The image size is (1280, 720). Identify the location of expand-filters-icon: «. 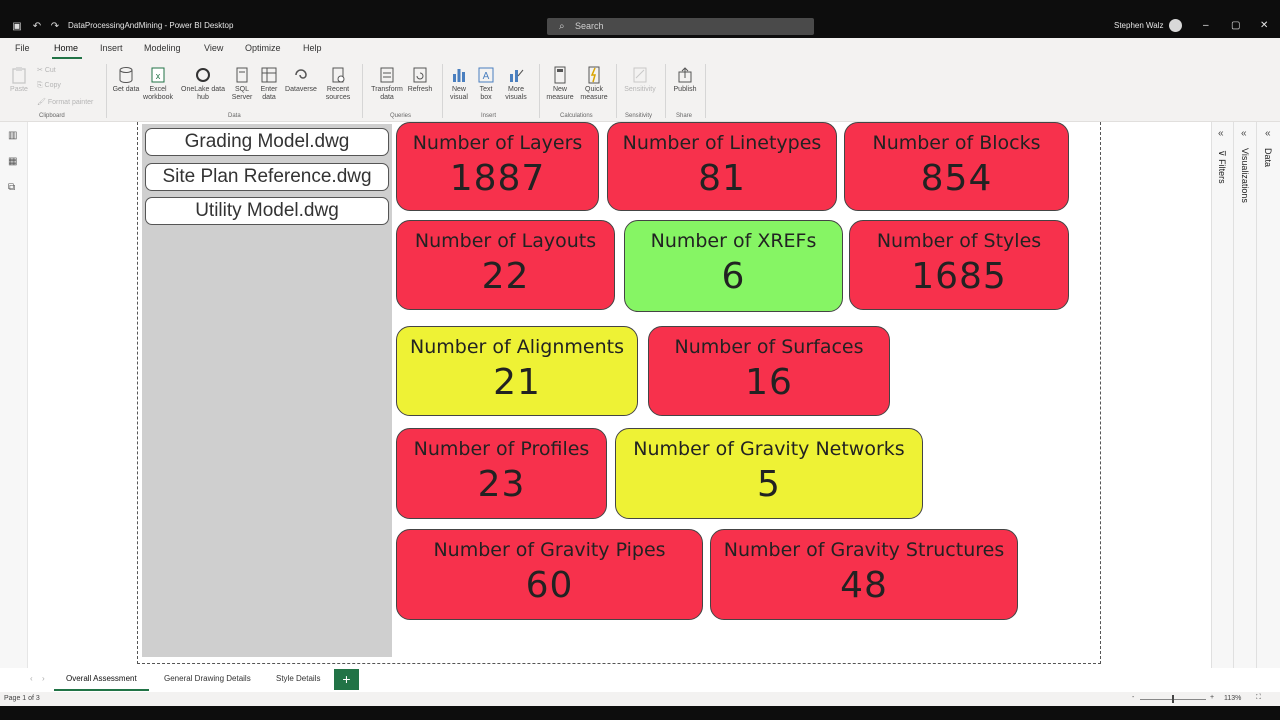
(1221, 133).